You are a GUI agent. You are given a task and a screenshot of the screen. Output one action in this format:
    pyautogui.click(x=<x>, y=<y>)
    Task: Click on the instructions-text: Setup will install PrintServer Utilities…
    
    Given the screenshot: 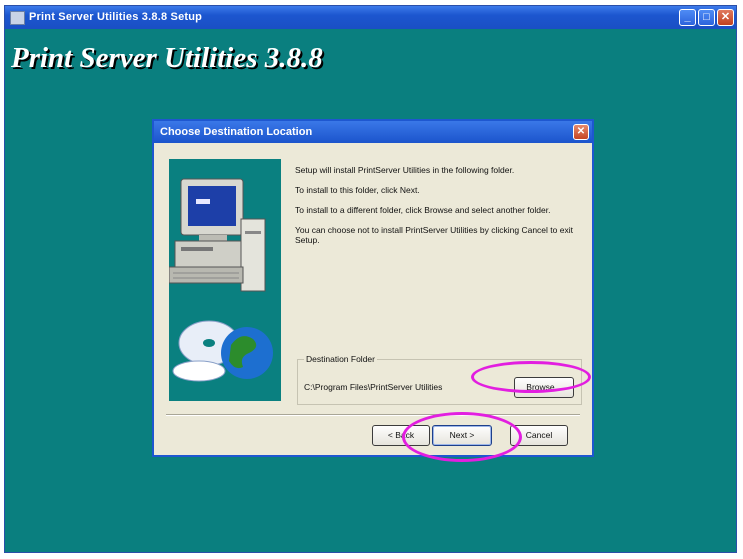 What is the action you would take?
    pyautogui.click(x=437, y=210)
    